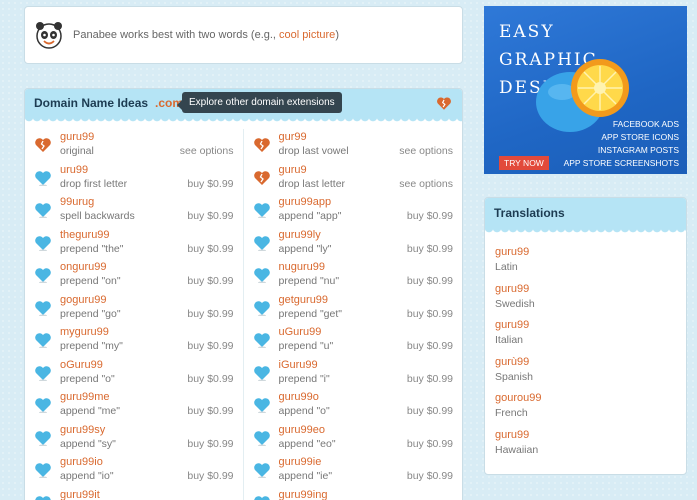 The image size is (697, 500). Describe the element at coordinates (134, 470) in the screenshot. I see `domain-idea-row: guru99io append "io" buy $0.99` at that location.